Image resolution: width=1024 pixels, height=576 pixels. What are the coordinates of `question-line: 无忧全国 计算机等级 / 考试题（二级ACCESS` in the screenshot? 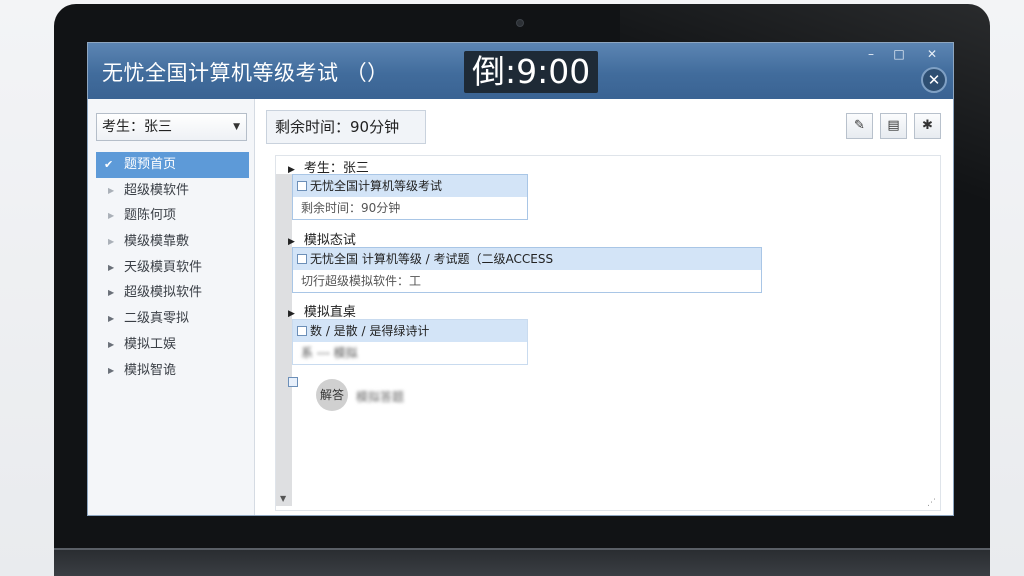 It's located at (527, 259).